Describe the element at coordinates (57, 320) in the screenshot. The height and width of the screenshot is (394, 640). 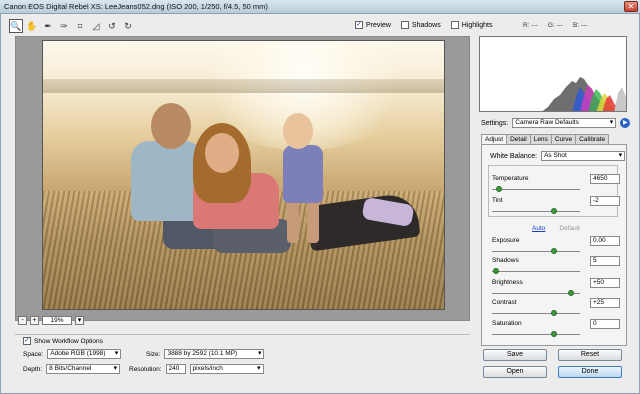
I see `zoom-level-field: 19%` at that location.